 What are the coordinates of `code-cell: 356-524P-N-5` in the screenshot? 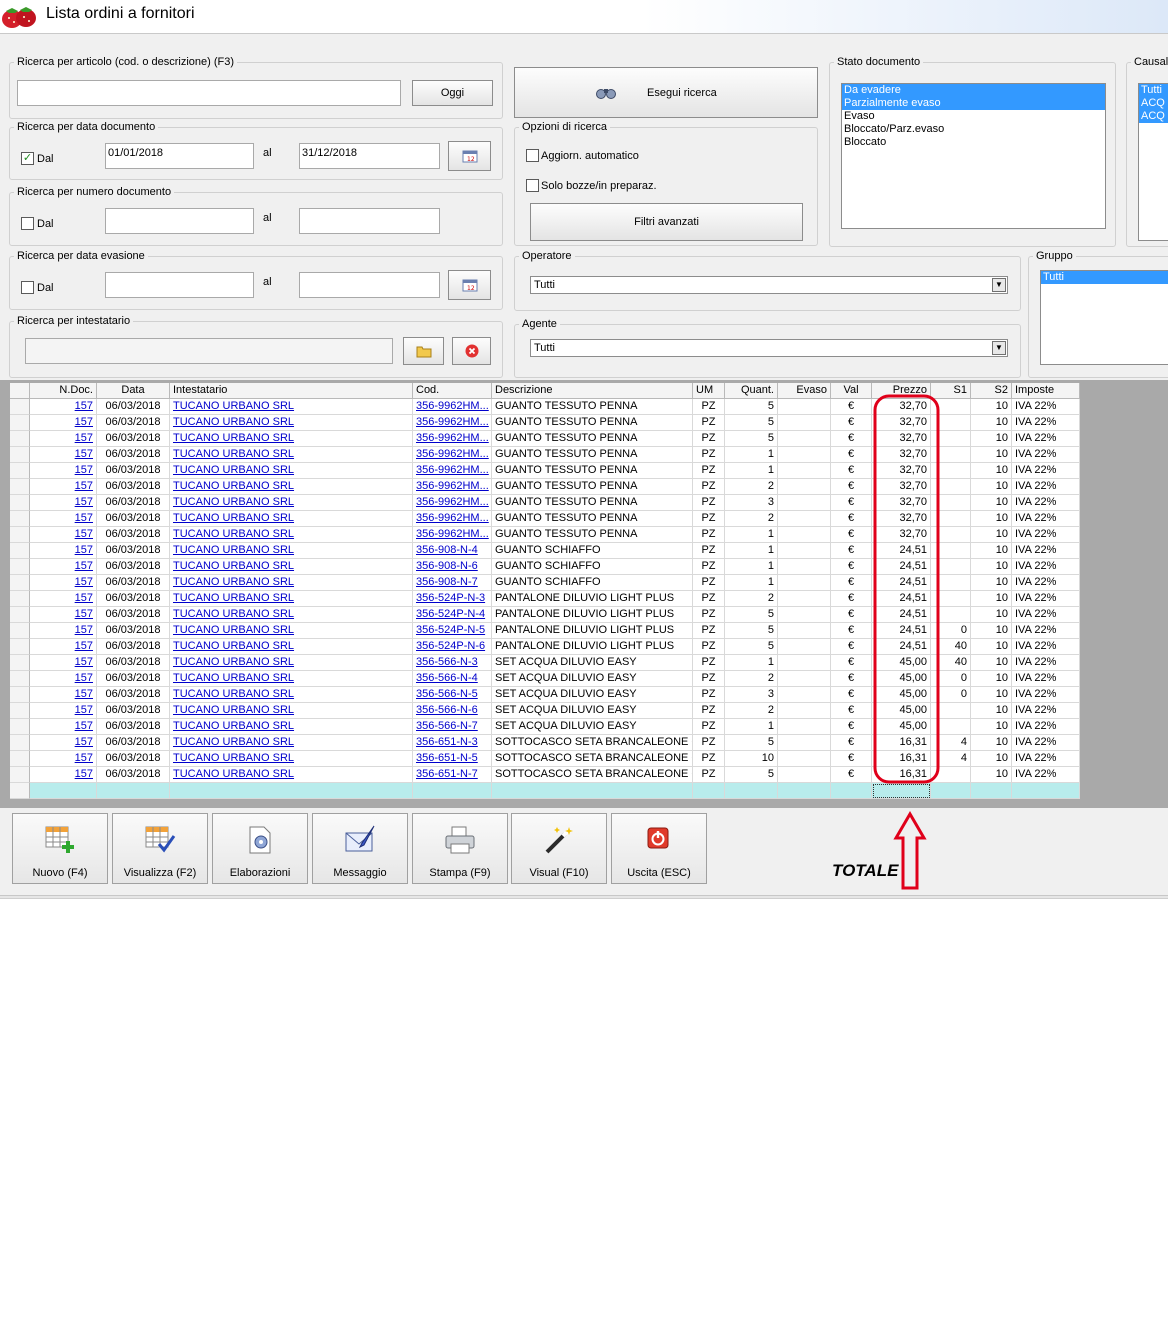 It's located at (452, 631).